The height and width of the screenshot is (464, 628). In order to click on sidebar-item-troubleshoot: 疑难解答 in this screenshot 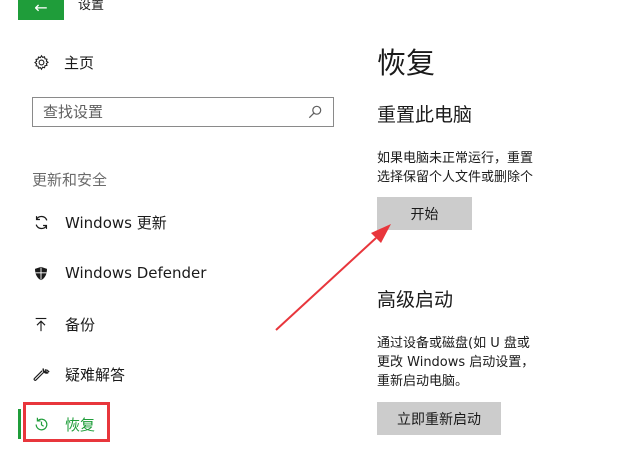, I will do `click(78, 374)`.